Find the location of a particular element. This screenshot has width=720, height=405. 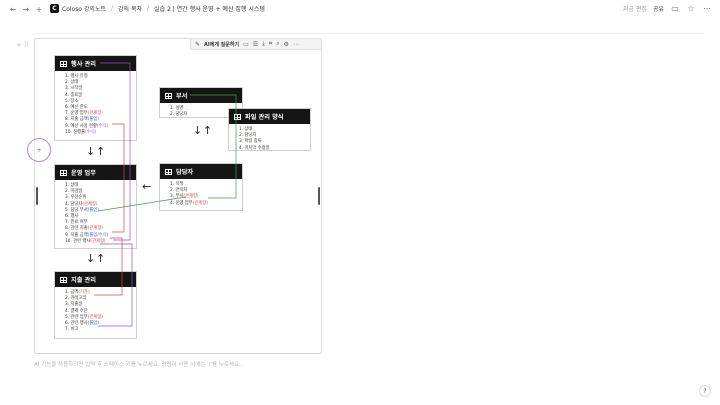

table-title: 운영 업무 is located at coordinates (83, 173).